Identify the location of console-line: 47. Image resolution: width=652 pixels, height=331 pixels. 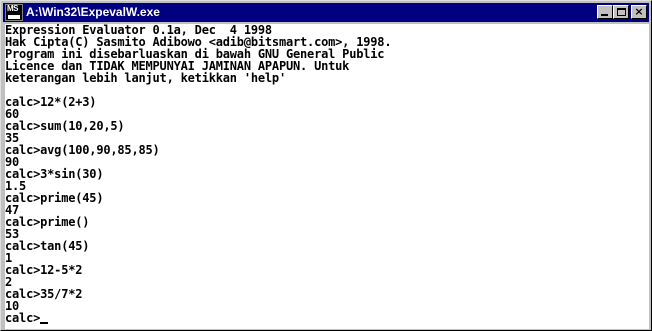
(12, 210).